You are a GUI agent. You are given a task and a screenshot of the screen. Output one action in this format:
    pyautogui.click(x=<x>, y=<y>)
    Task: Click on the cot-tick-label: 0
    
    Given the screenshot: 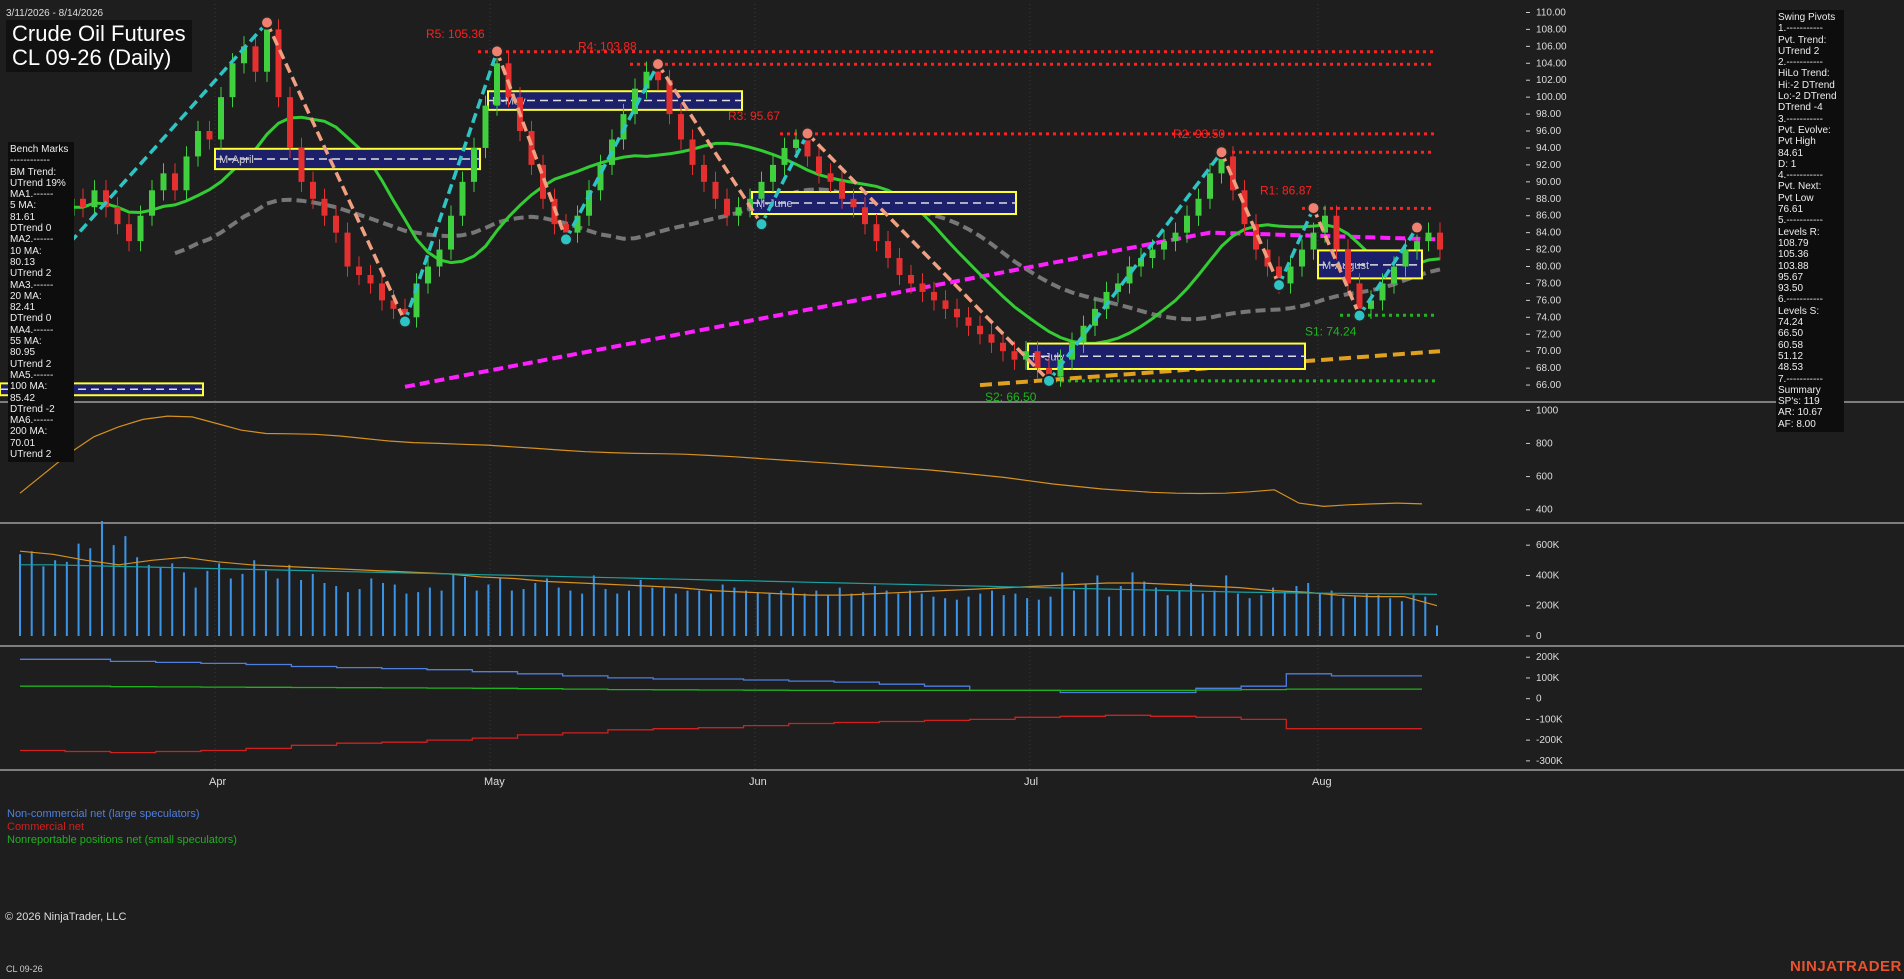 What is the action you would take?
    pyautogui.click(x=1539, y=699)
    